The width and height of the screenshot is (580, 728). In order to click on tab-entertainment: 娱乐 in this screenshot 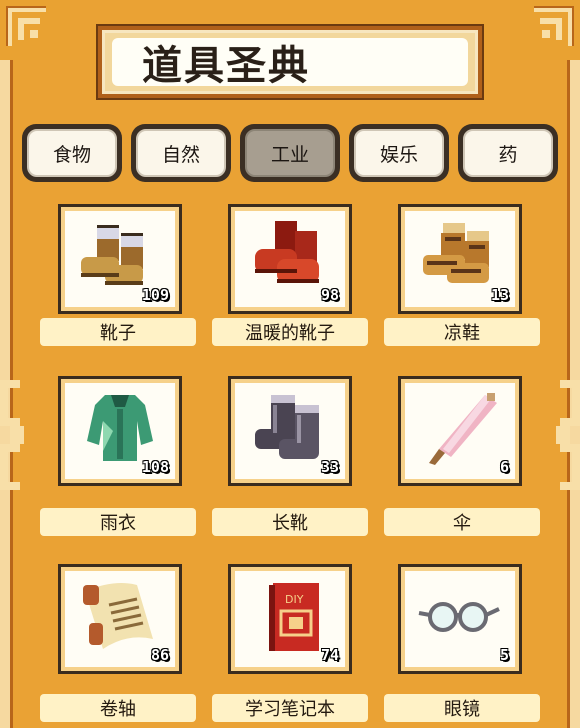, I will do `click(399, 153)`.